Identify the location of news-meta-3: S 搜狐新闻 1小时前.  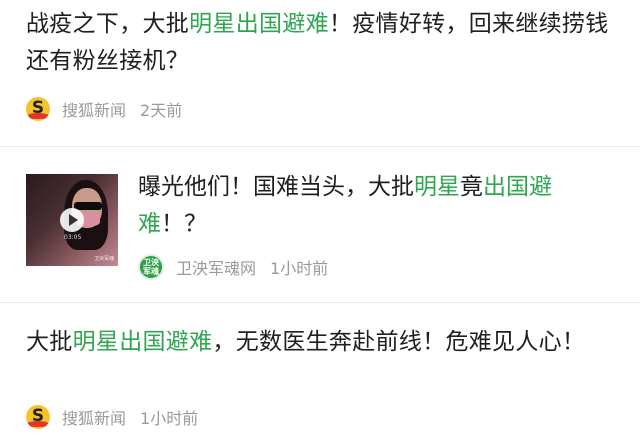
(112, 417).